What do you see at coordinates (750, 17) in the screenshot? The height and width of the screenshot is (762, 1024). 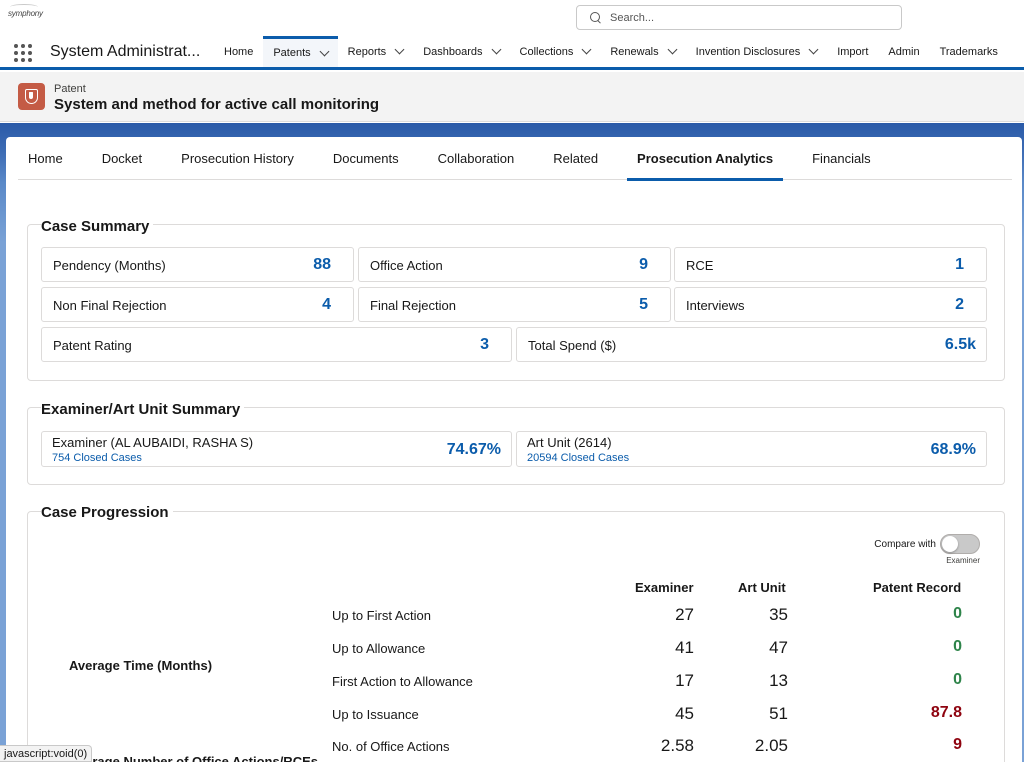 I see `search-input` at bounding box center [750, 17].